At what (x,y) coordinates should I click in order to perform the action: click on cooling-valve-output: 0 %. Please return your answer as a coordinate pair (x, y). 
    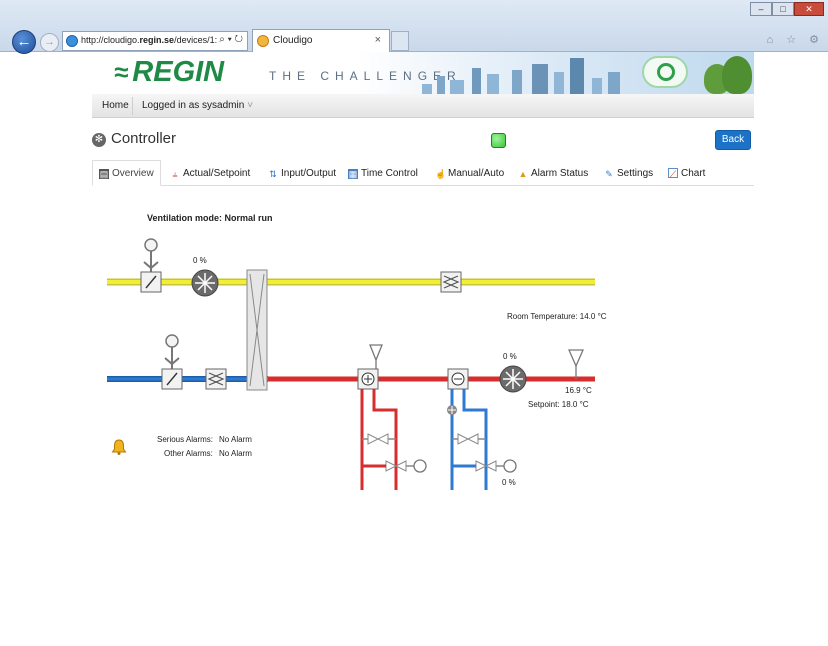
    Looking at the image, I should click on (509, 482).